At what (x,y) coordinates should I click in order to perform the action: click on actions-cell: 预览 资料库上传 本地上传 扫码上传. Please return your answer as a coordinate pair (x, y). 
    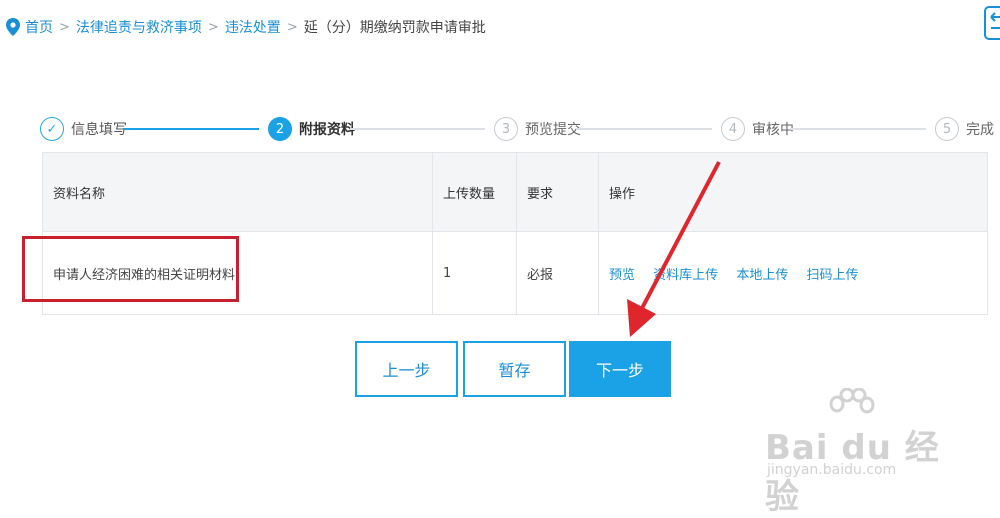
    Looking at the image, I should click on (793, 273).